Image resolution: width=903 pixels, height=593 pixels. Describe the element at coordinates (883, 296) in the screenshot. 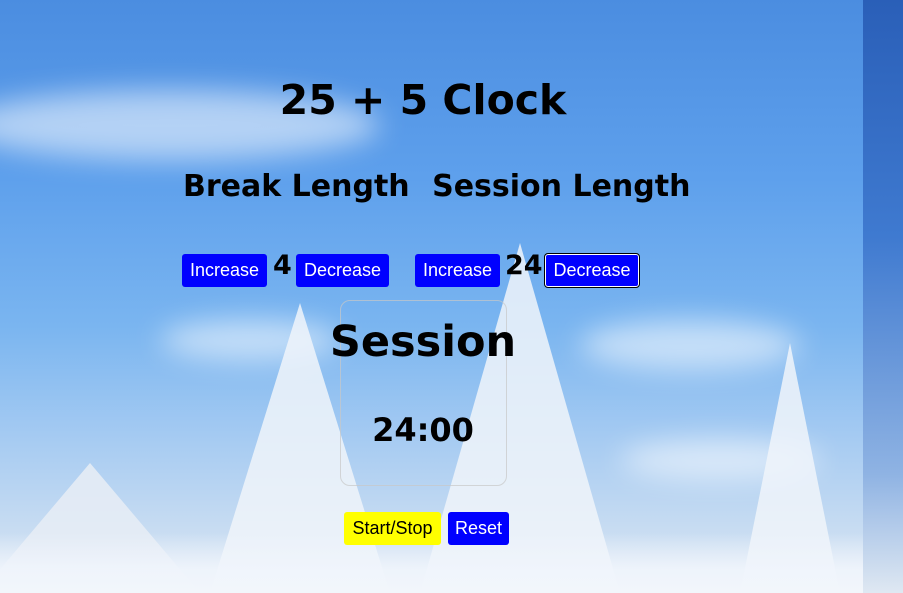

I see `window-edge-strip` at that location.